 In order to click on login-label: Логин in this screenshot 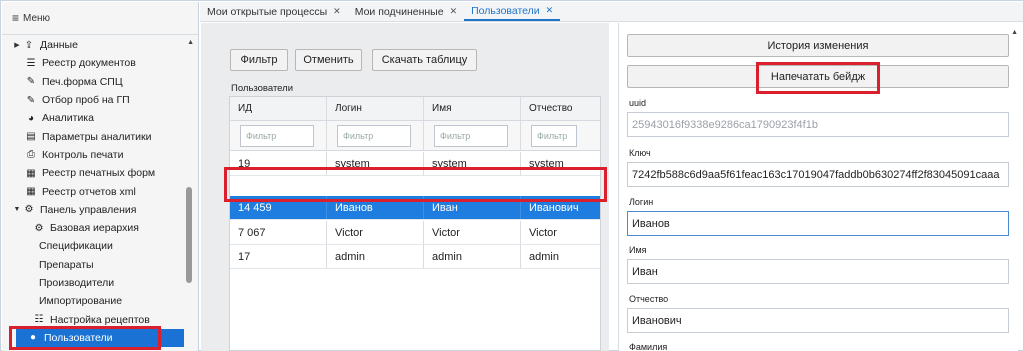, I will do `click(641, 202)`.